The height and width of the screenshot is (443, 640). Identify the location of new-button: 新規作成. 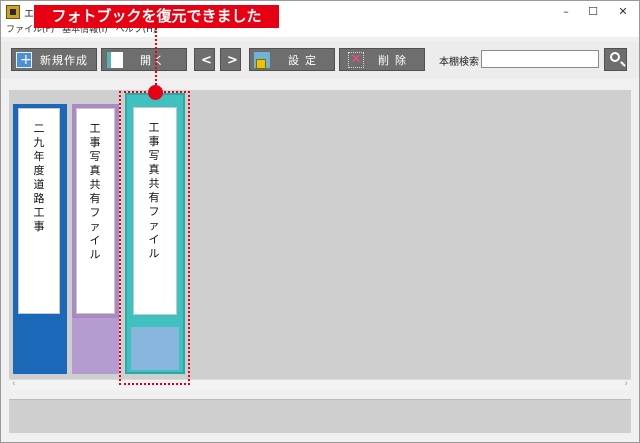
(54, 60).